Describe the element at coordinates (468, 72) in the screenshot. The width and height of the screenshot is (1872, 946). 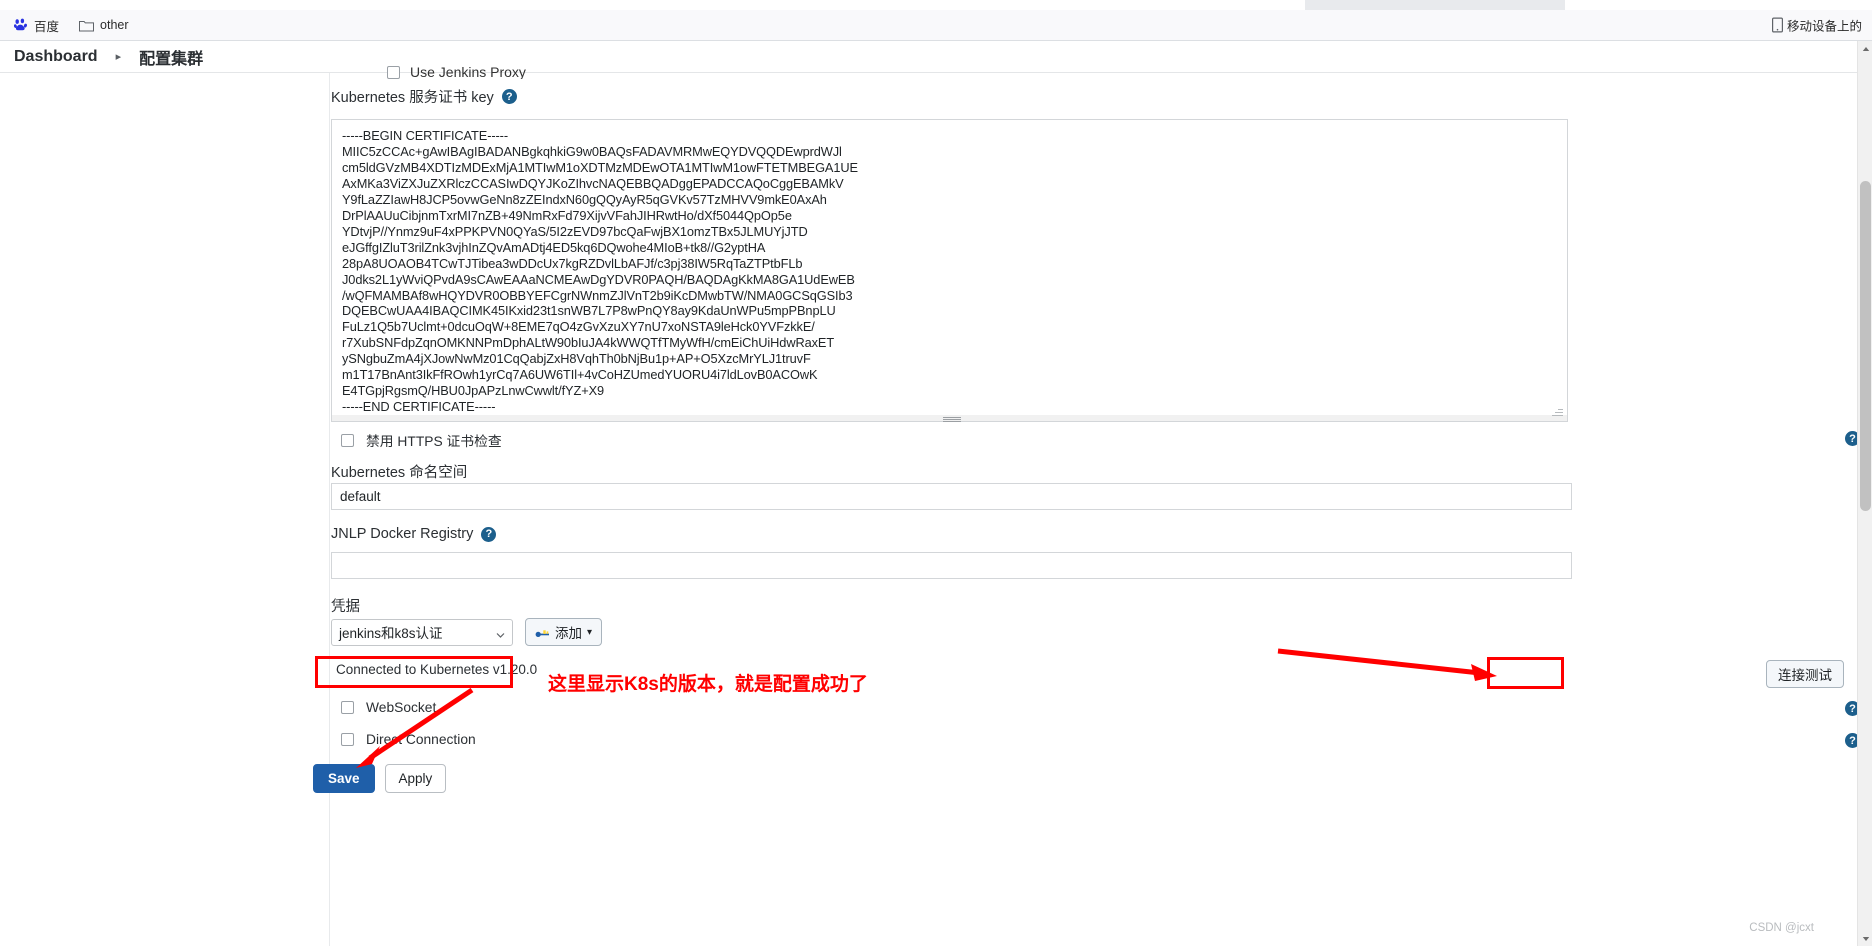
I see `use-jenkins-proxy-label: Use Jenkins Proxy` at that location.